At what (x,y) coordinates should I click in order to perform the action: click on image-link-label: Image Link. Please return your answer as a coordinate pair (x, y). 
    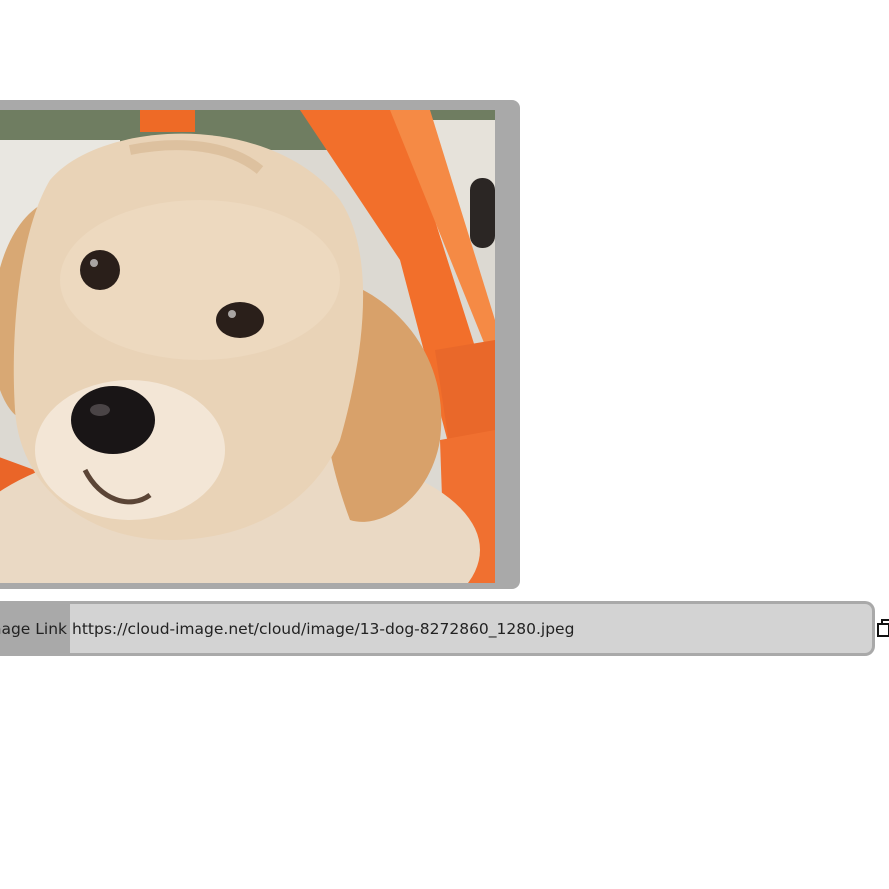
    Looking at the image, I should click on (35, 628).